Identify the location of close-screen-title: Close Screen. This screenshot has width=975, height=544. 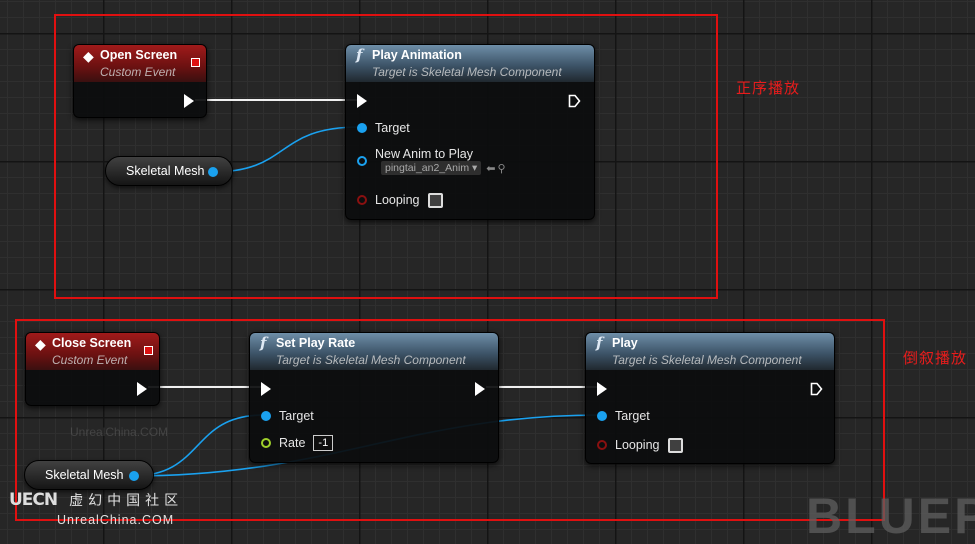
(92, 343).